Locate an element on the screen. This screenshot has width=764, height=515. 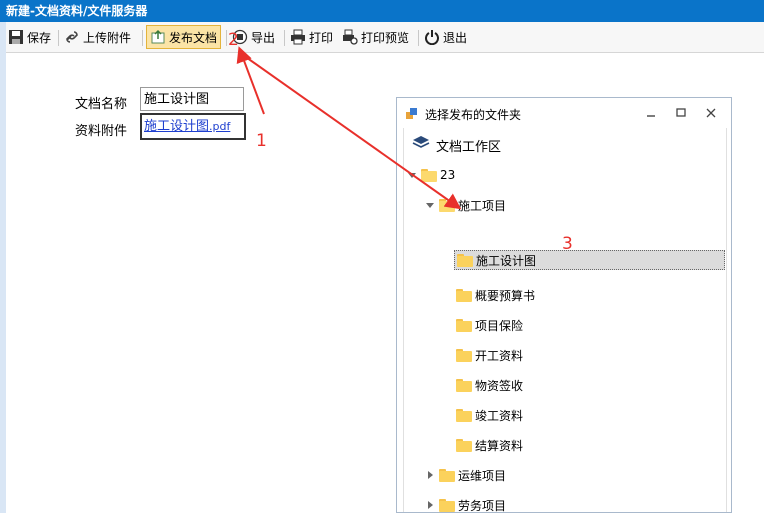
maximize-icon is located at coordinates (681, 113).